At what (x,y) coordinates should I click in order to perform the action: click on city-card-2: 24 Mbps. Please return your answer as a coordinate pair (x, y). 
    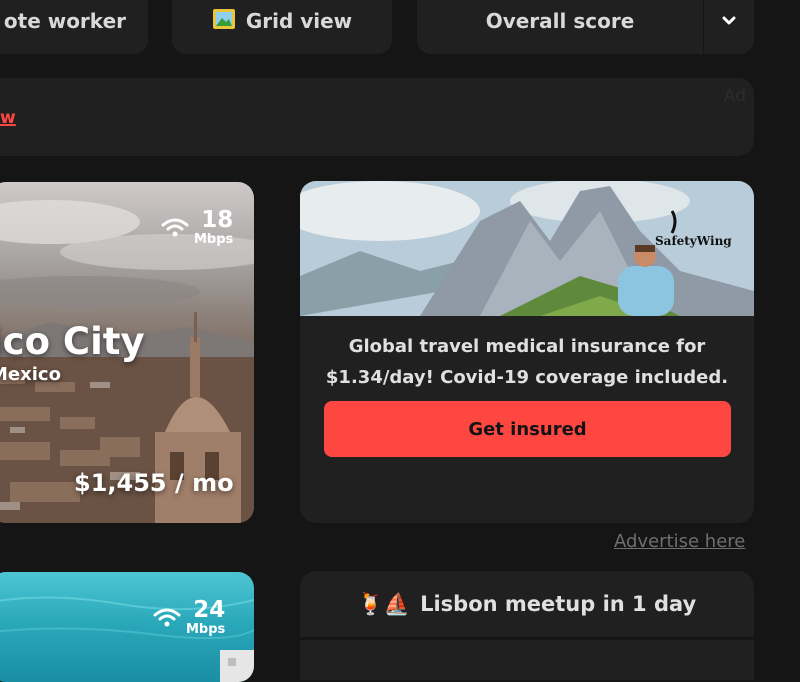
    Looking at the image, I should click on (127, 627).